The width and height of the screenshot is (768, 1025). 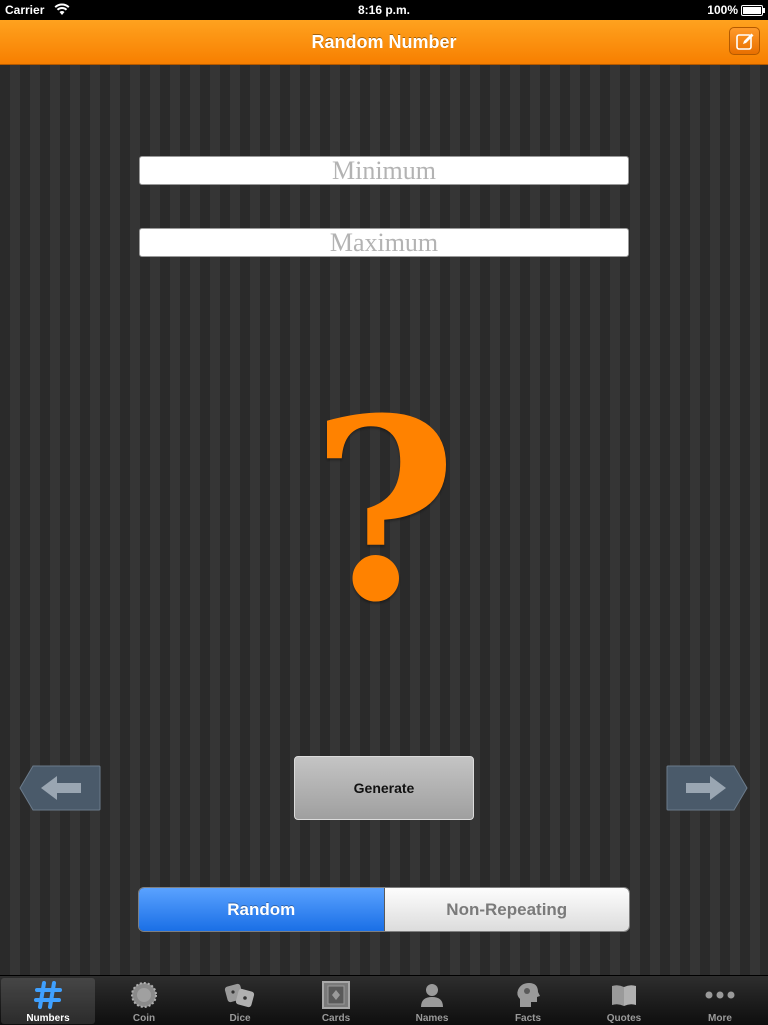 I want to click on status-time: 8:16 p.m., so click(x=384, y=10).